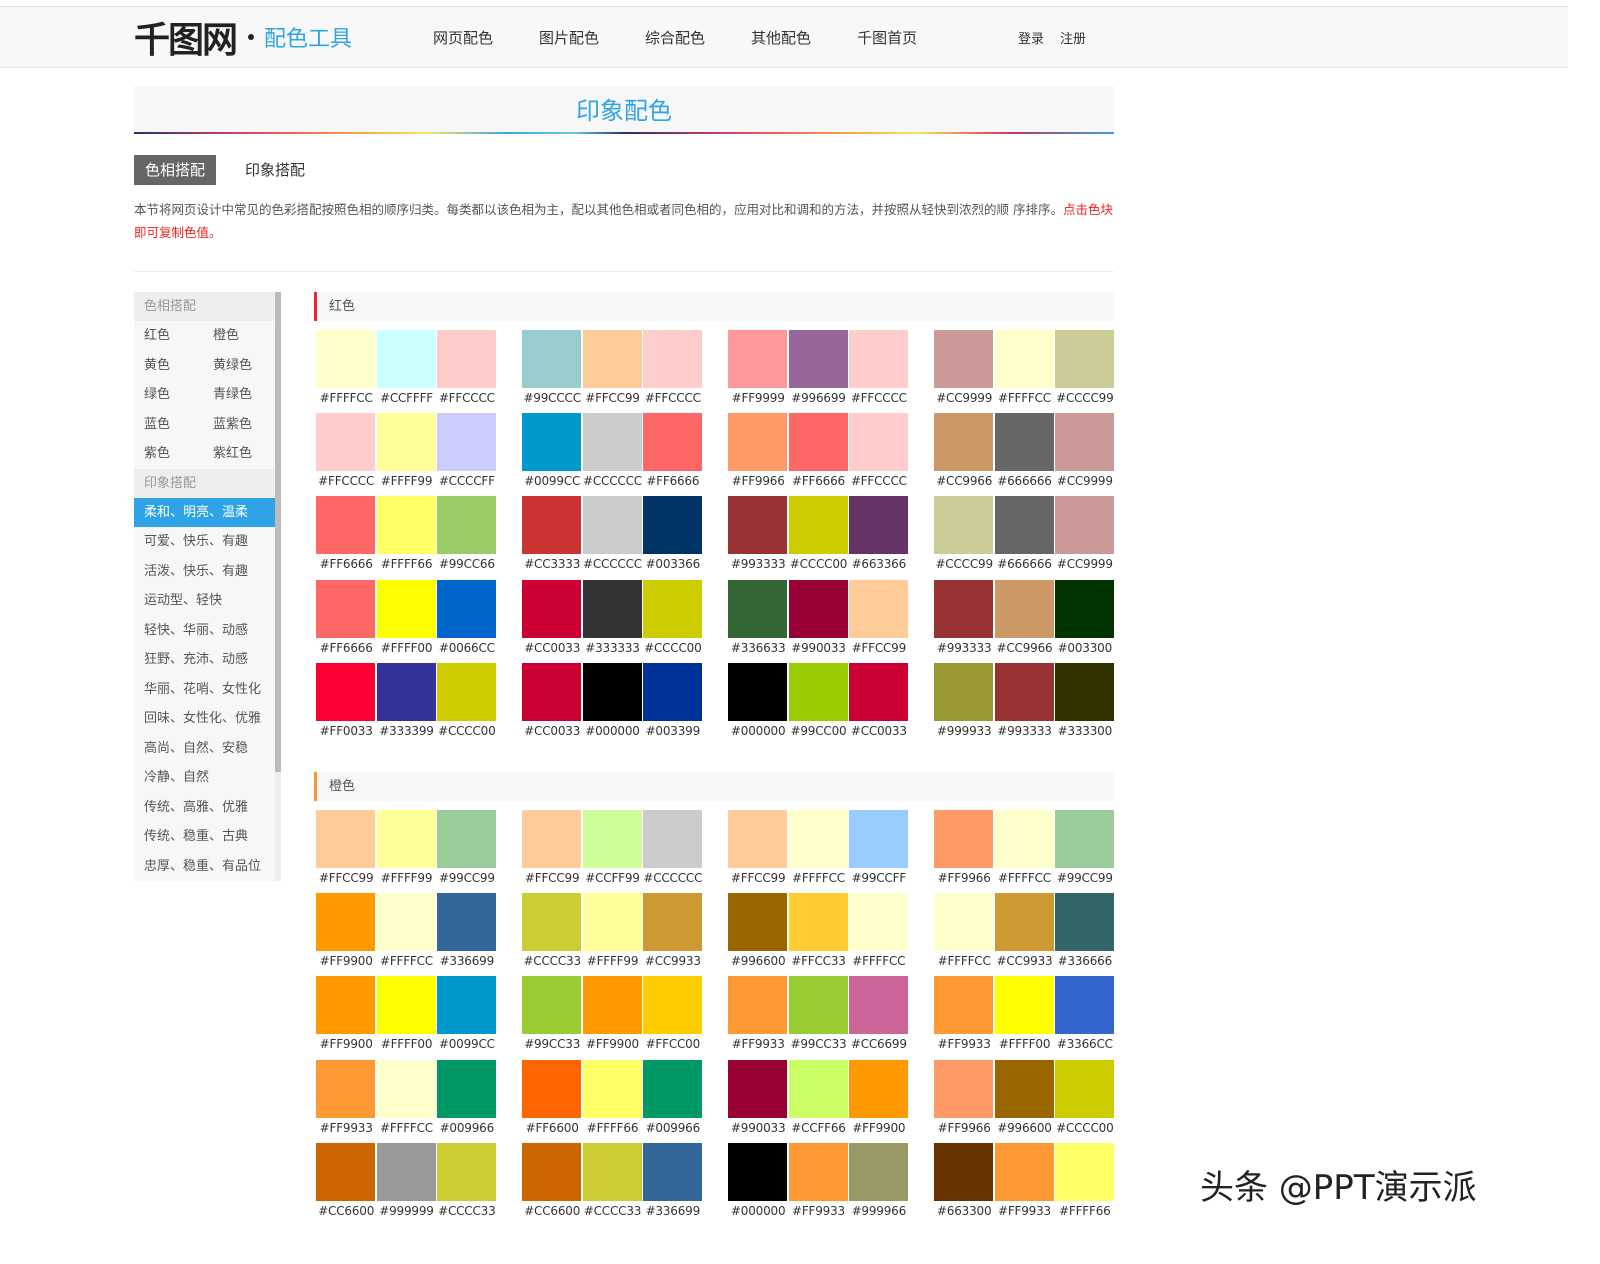 The image size is (1600, 1264). Describe the element at coordinates (204, 749) in the screenshot. I see `sidebar-impression-item: 高尚、自然、安稳` at that location.